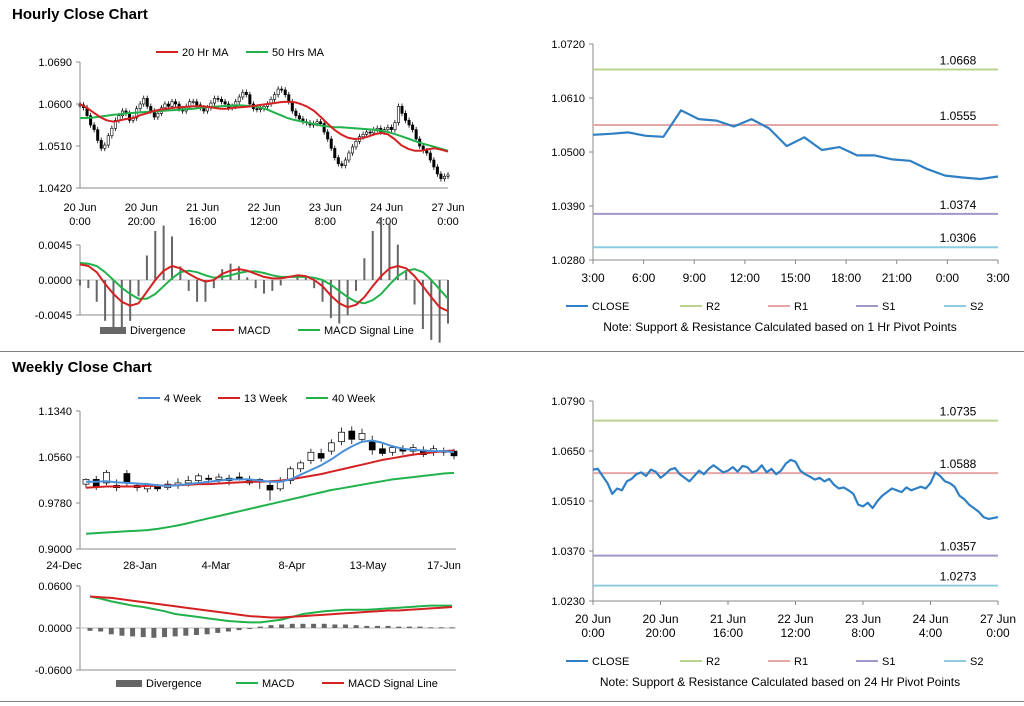  What do you see at coordinates (801, 307) in the screenshot?
I see `hourly-pivot-legend-r1-label: R1` at bounding box center [801, 307].